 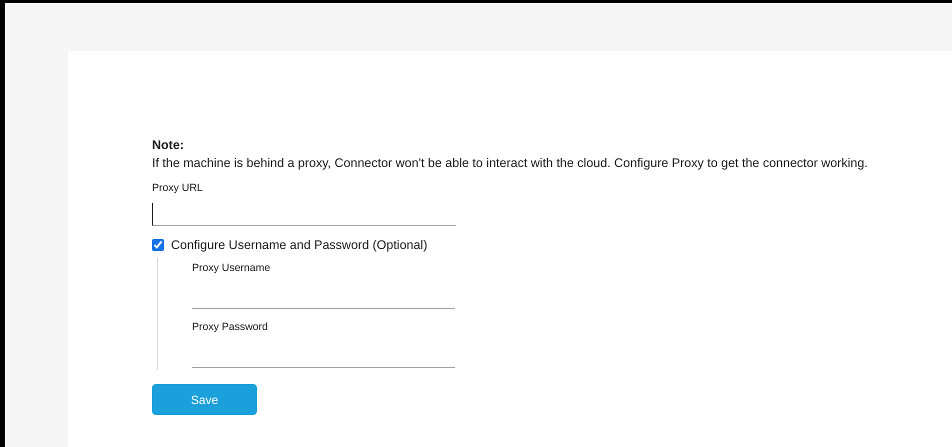 I want to click on input-field, so click(x=304, y=214).